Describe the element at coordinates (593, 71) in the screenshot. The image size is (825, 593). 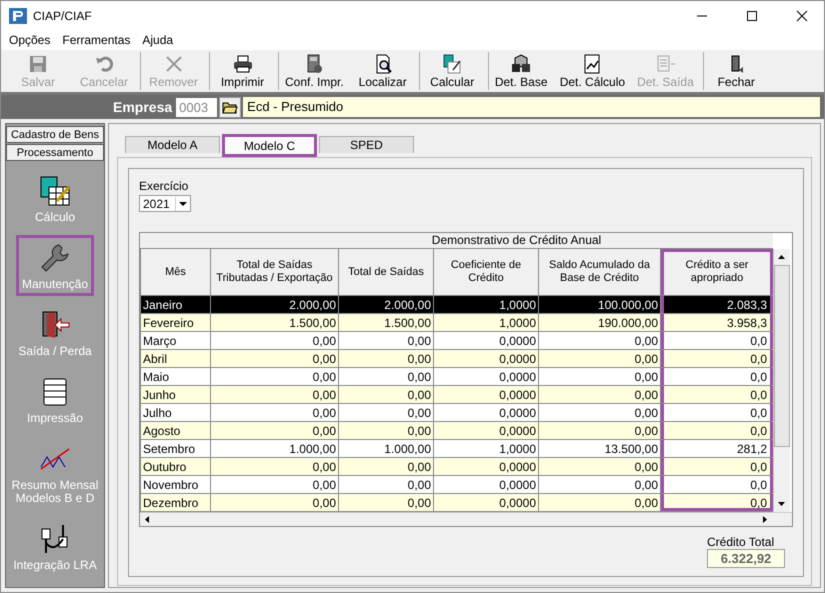
I see `toolbar-button: Det. Cálculo` at that location.